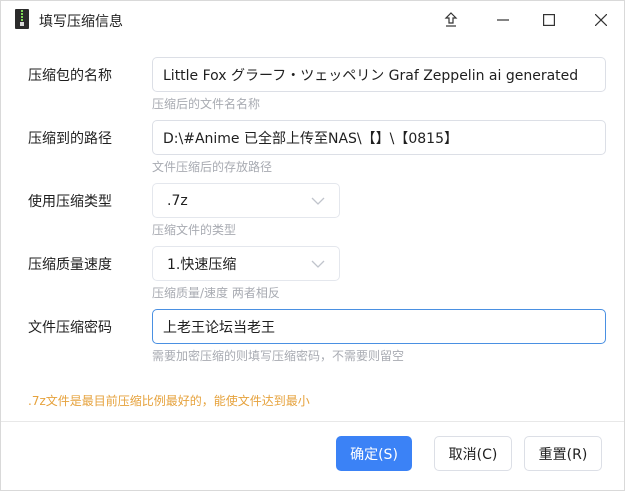  I want to click on archive-name-hint: 压缩后的文件名名称, so click(206, 104).